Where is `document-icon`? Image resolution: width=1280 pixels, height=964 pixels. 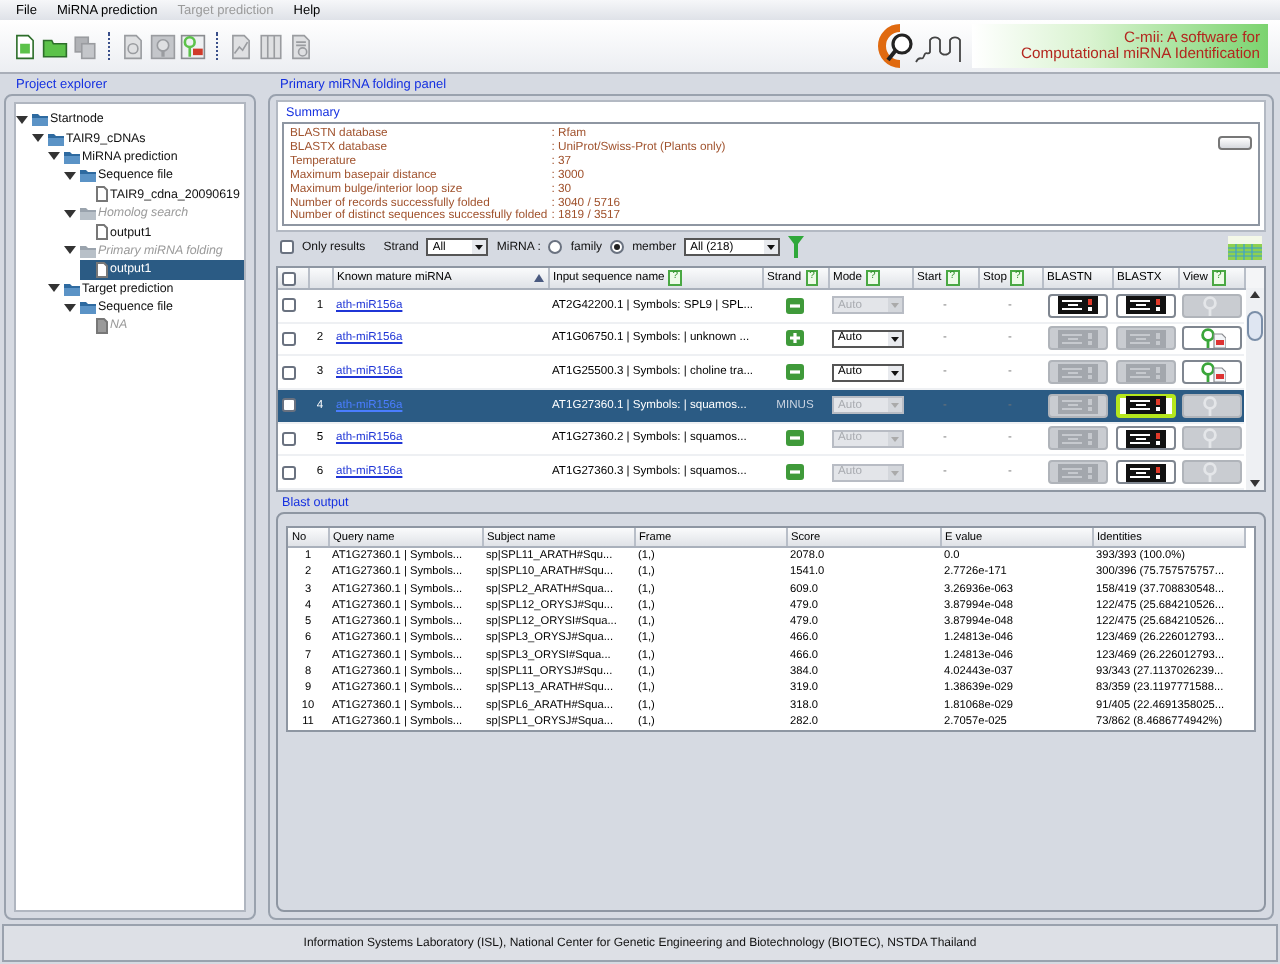 document-icon is located at coordinates (25, 46).